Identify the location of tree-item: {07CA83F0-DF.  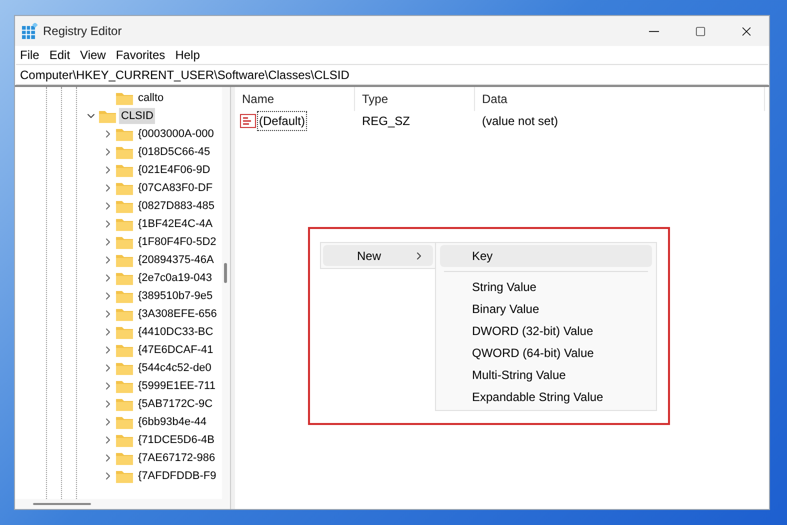
(175, 188).